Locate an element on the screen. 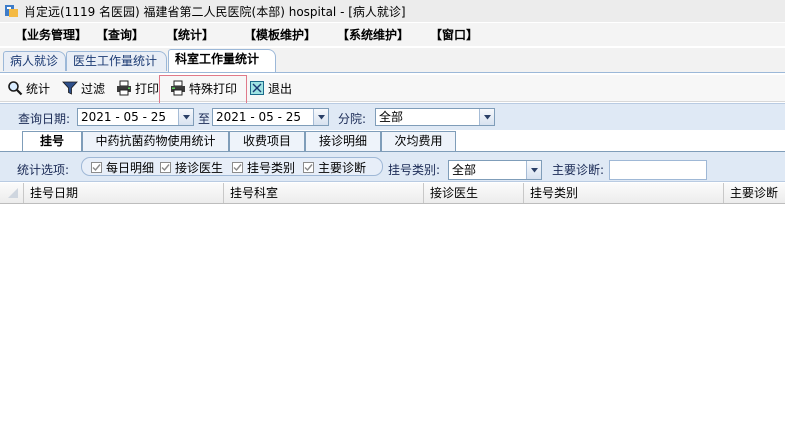 This screenshot has height=443, width=785. print-label: 打印 is located at coordinates (147, 88).